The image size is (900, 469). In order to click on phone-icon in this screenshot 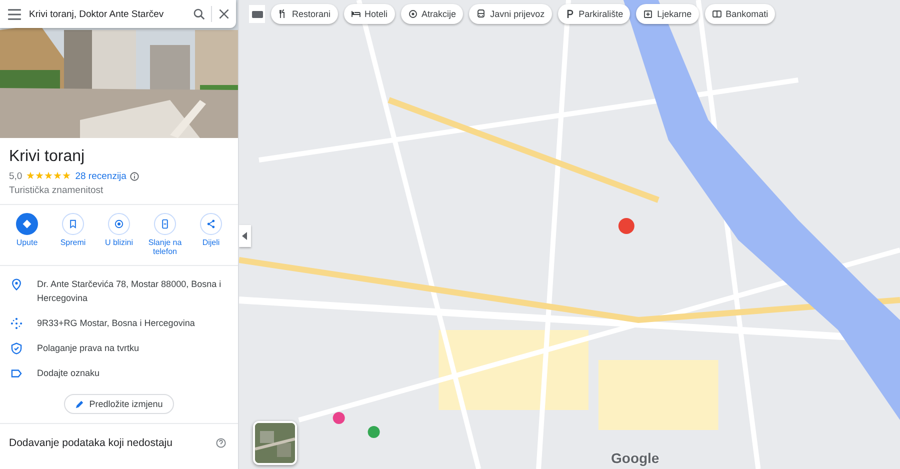, I will do `click(165, 224)`.